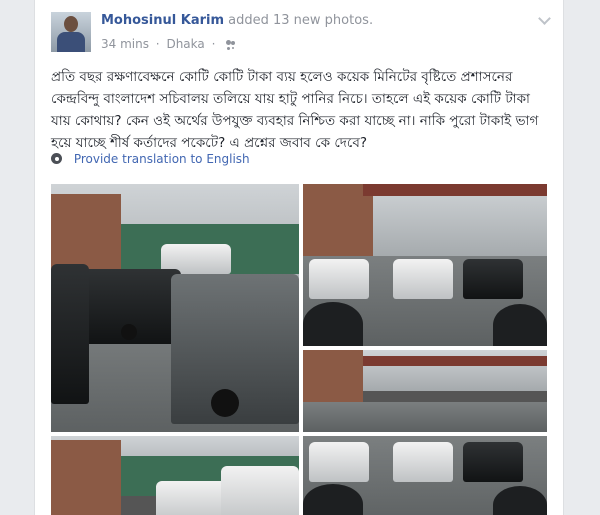 The height and width of the screenshot is (515, 600). What do you see at coordinates (71, 24) in the screenshot?
I see `avatar-head` at bounding box center [71, 24].